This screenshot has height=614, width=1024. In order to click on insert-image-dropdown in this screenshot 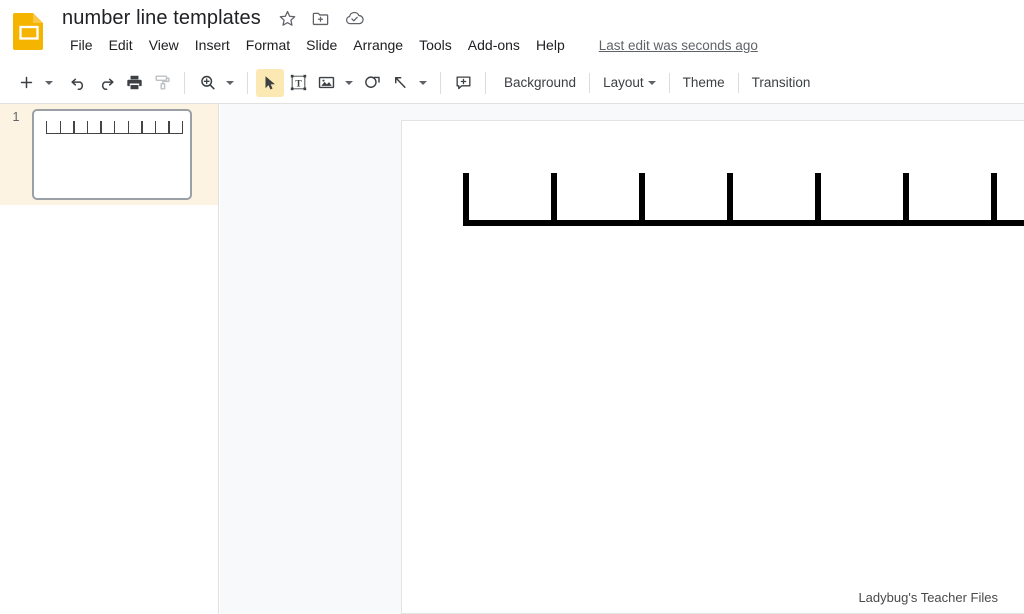, I will do `click(349, 83)`.